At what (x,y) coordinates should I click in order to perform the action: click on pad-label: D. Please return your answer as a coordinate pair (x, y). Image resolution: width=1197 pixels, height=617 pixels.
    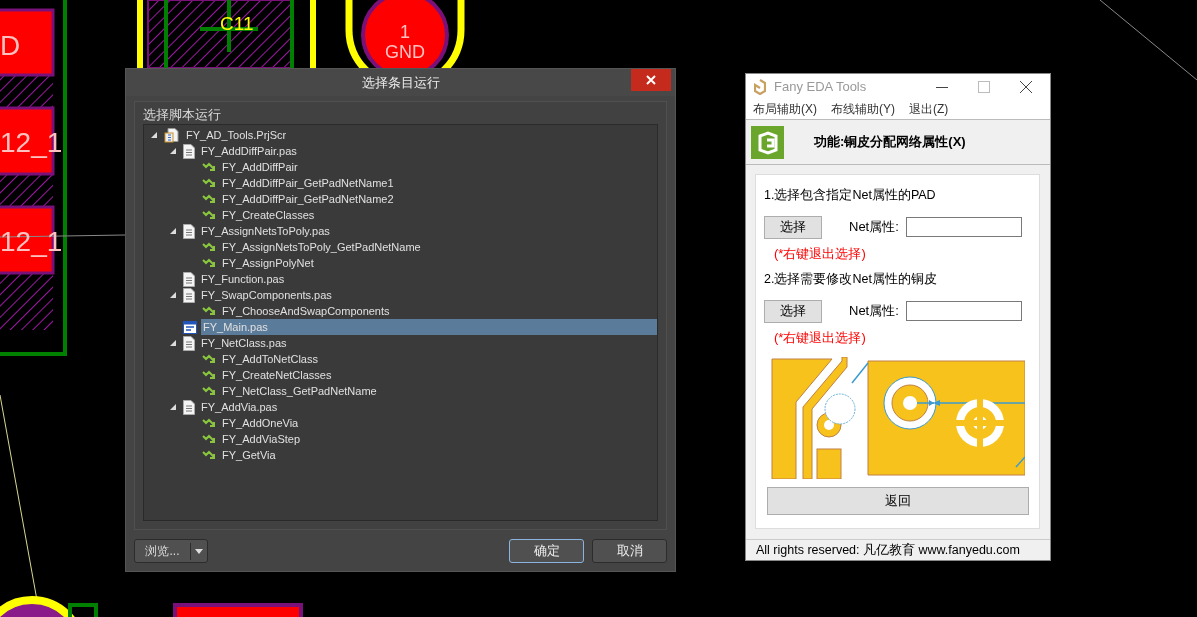
    Looking at the image, I should click on (10, 45).